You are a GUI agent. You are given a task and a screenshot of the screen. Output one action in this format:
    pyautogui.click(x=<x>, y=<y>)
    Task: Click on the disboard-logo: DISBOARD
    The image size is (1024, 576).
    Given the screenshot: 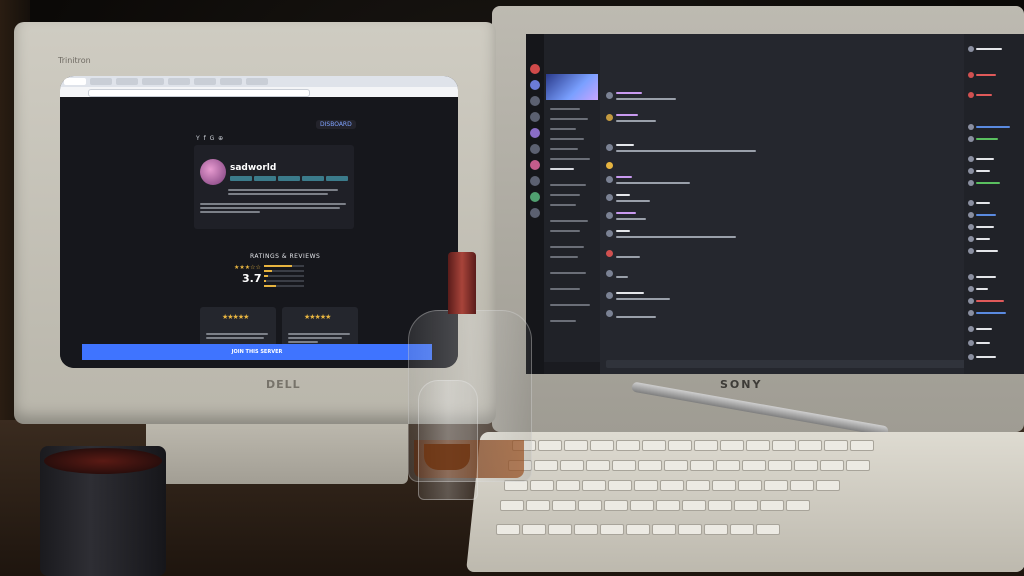 What is the action you would take?
    pyautogui.click(x=336, y=124)
    